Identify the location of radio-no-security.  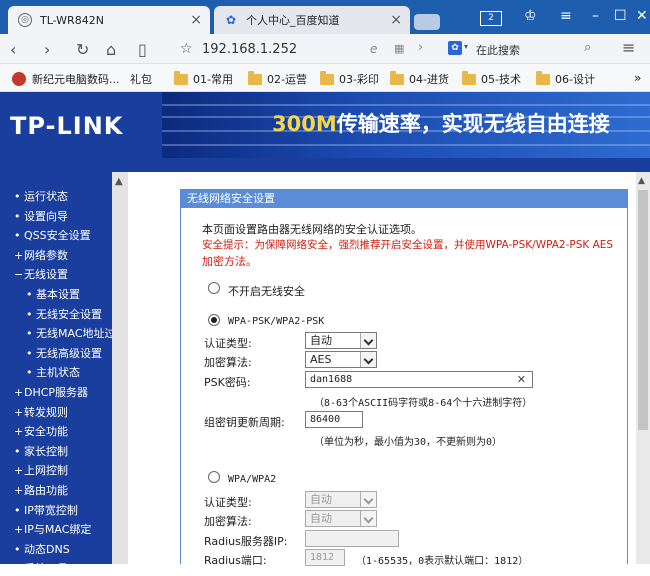
(214, 288).